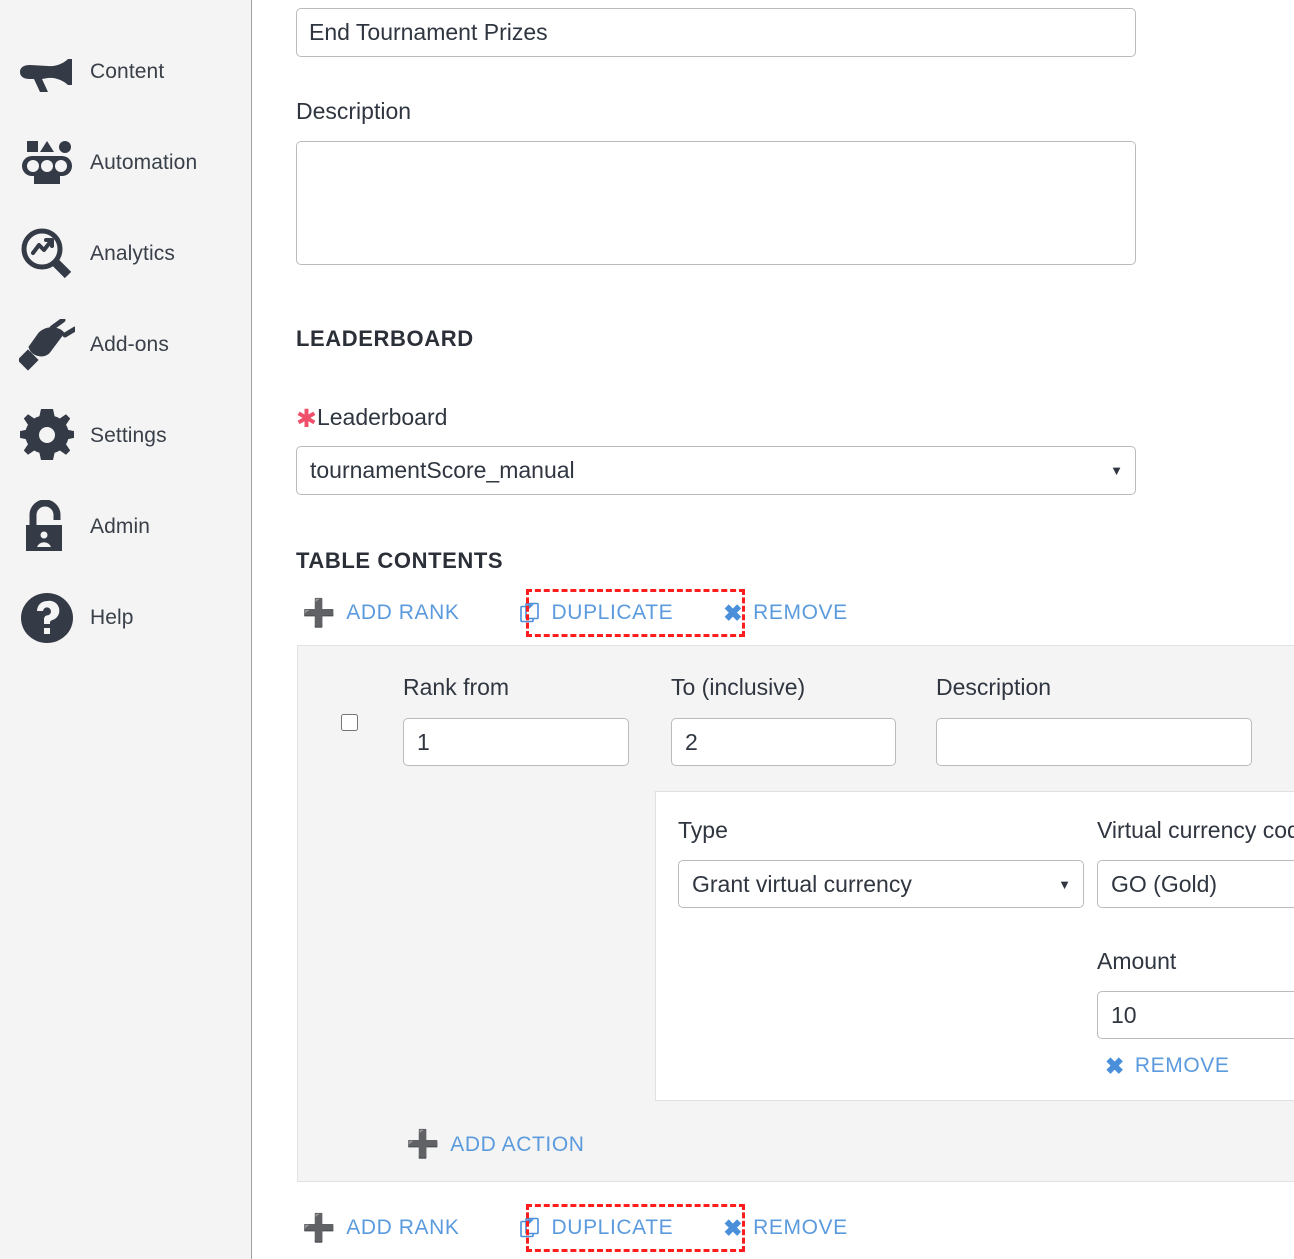 This screenshot has height=1259, width=1294. What do you see at coordinates (385, 338) in the screenshot?
I see `leaderboard-section-heading: LEADERBOARD` at bounding box center [385, 338].